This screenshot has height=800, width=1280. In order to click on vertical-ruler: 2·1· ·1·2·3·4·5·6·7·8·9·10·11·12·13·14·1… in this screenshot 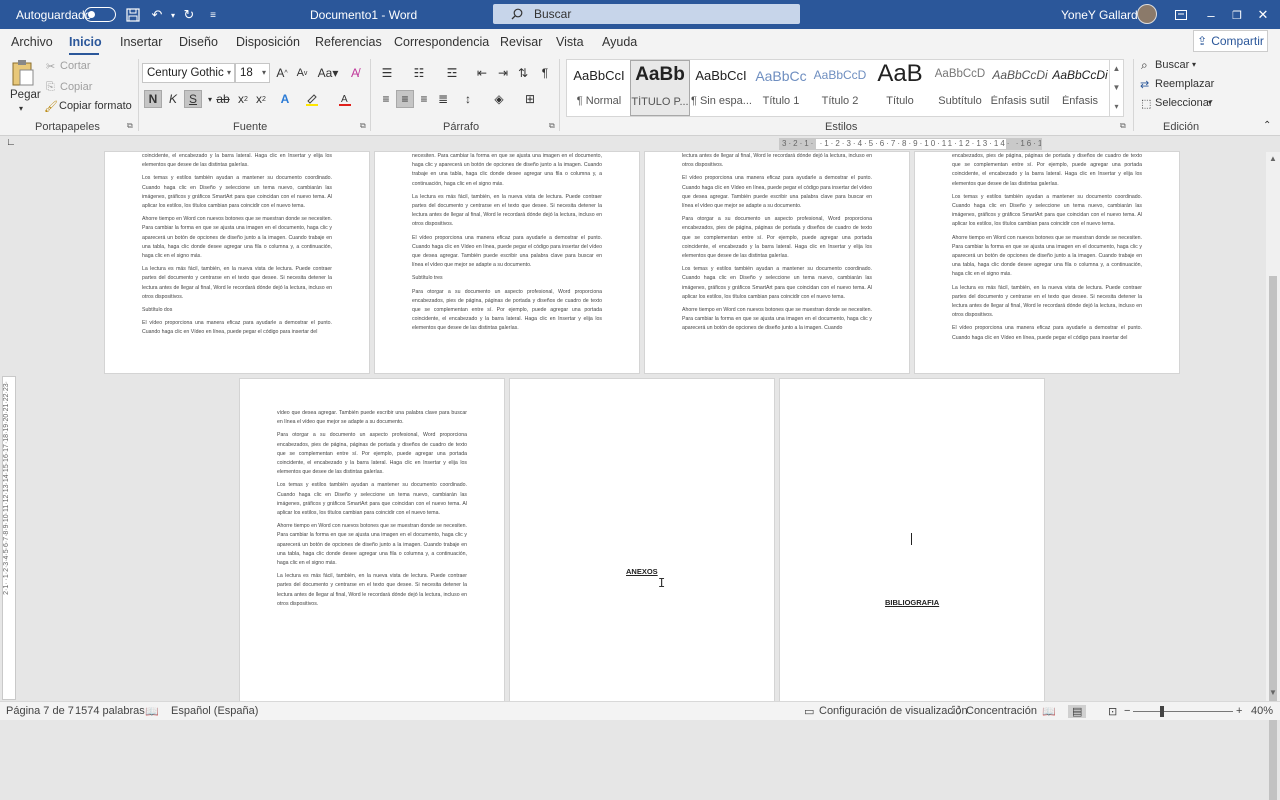, I will do `click(9, 538)`.